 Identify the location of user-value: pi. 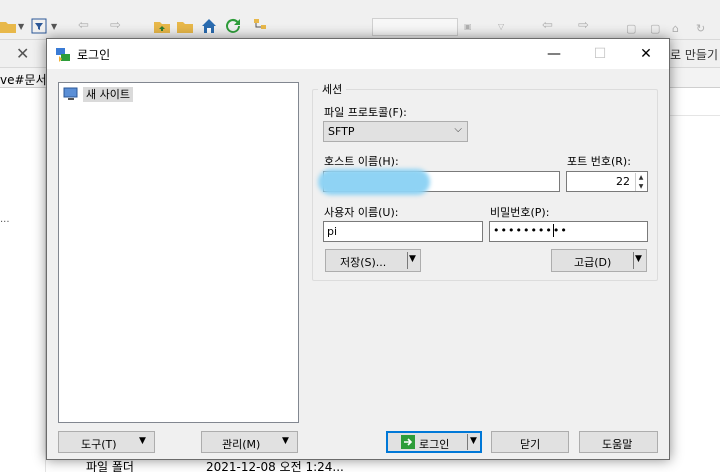
(332, 231).